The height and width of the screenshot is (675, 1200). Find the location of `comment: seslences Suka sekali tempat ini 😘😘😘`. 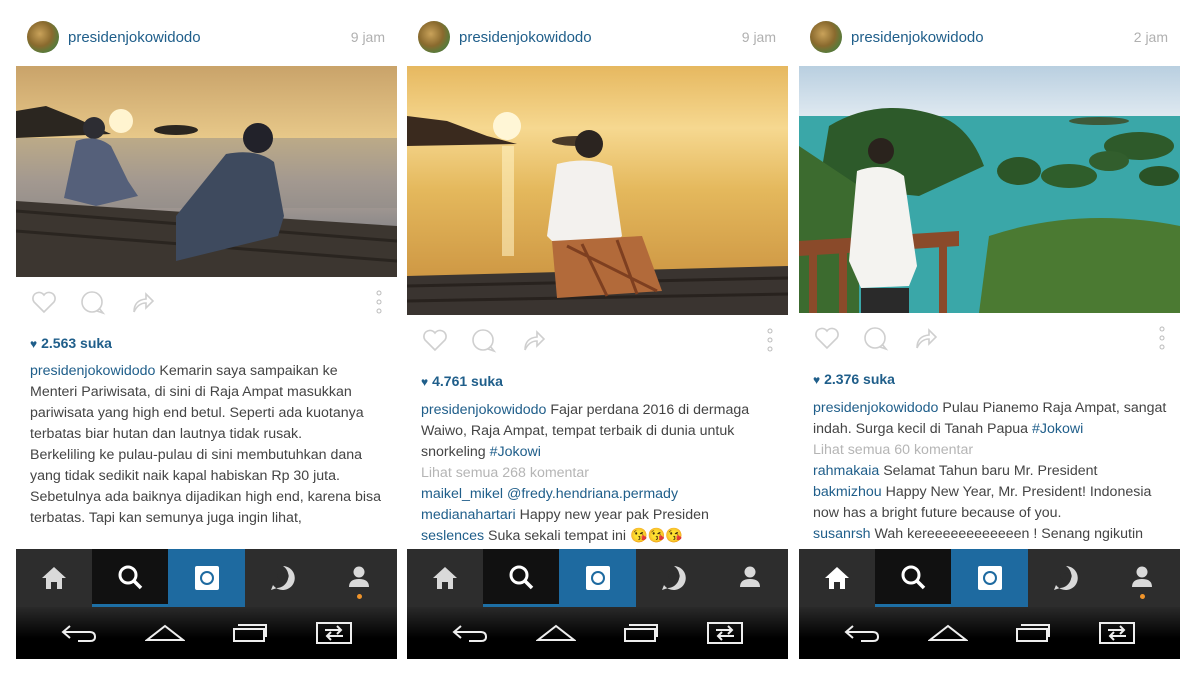

comment: seslences Suka sekali tempat ini 😘😘😘 is located at coordinates (599, 536).